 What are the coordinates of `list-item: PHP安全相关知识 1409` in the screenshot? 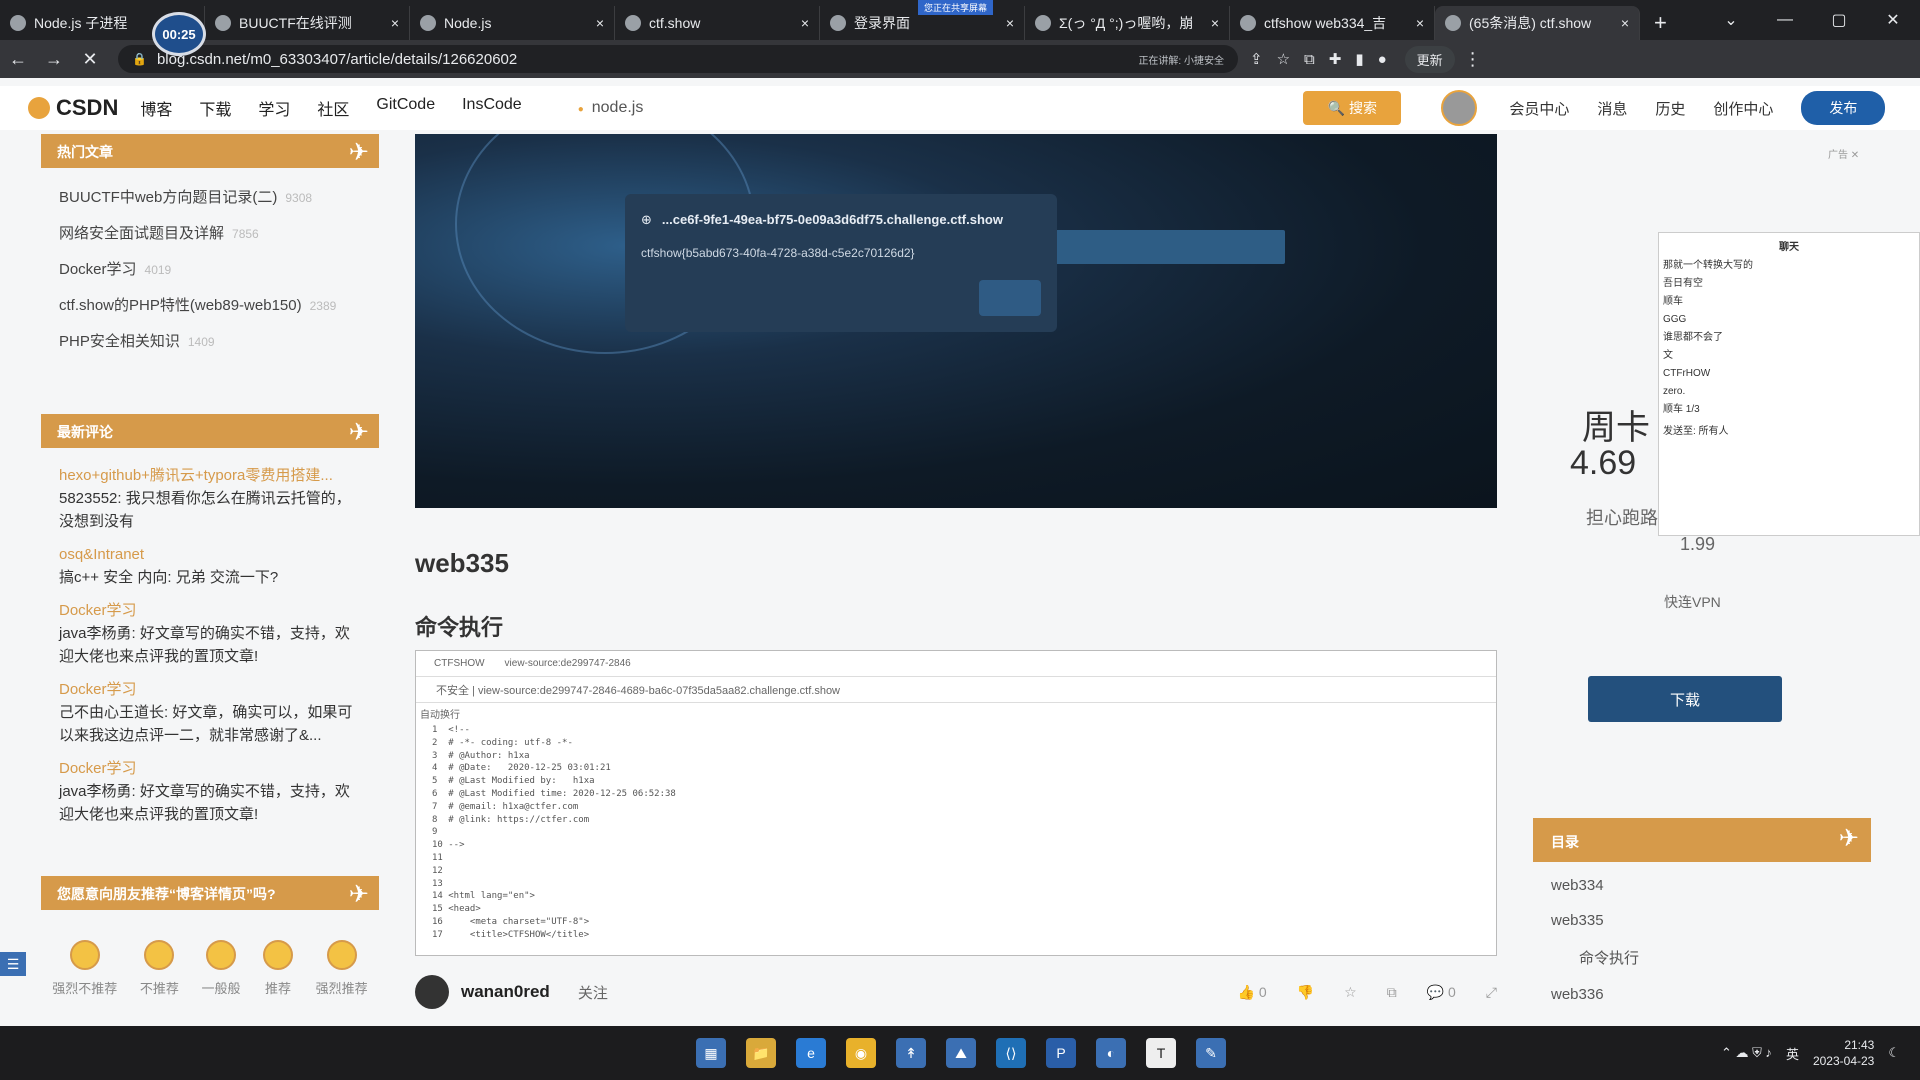 It's located at (210, 342).